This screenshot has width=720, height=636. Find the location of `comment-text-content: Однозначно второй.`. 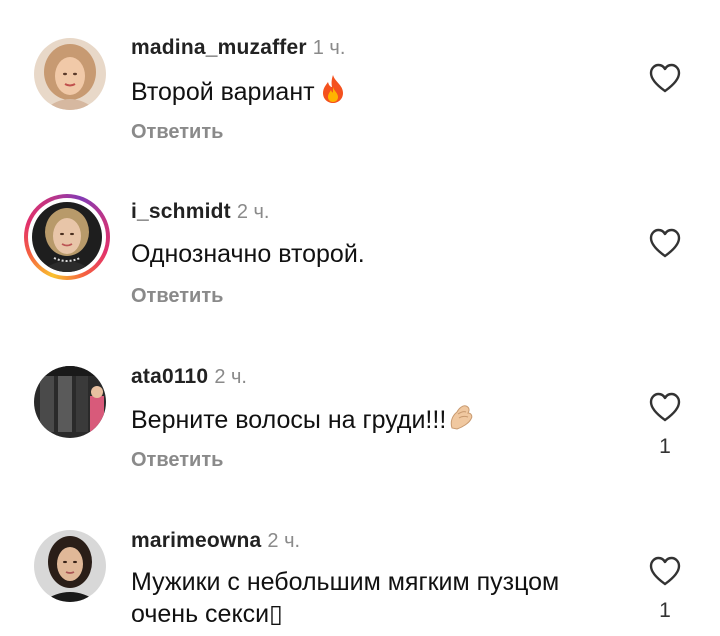

comment-text-content: Однозначно второй. is located at coordinates (248, 254).